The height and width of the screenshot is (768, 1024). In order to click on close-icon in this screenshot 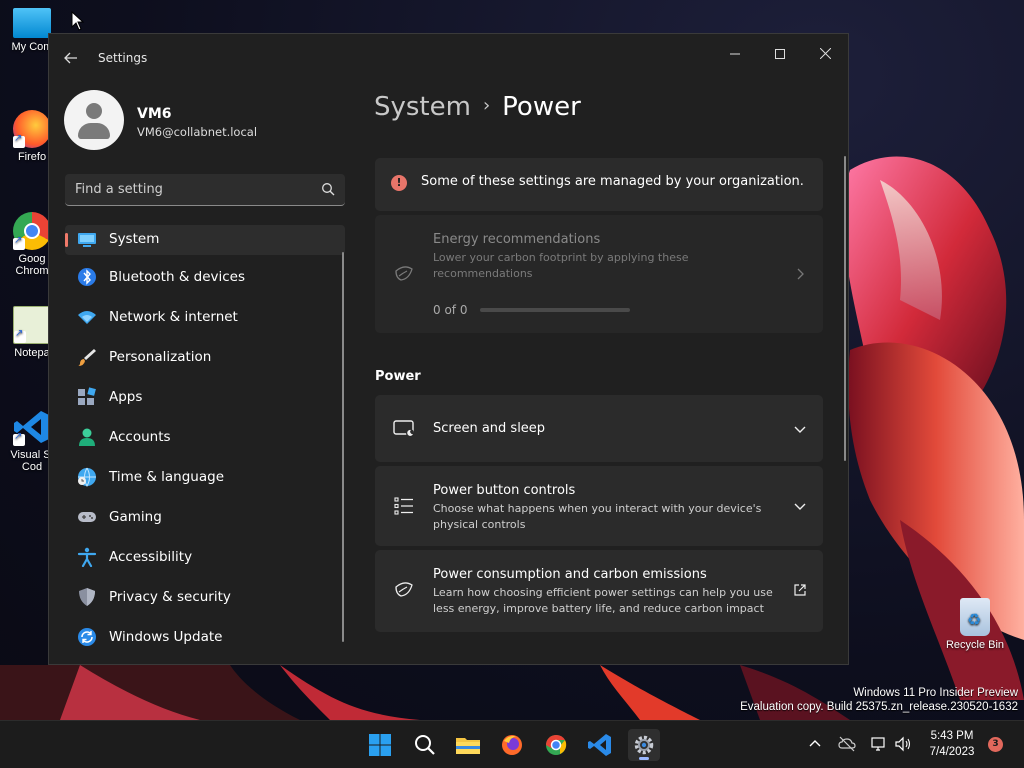, I will do `click(825, 53)`.